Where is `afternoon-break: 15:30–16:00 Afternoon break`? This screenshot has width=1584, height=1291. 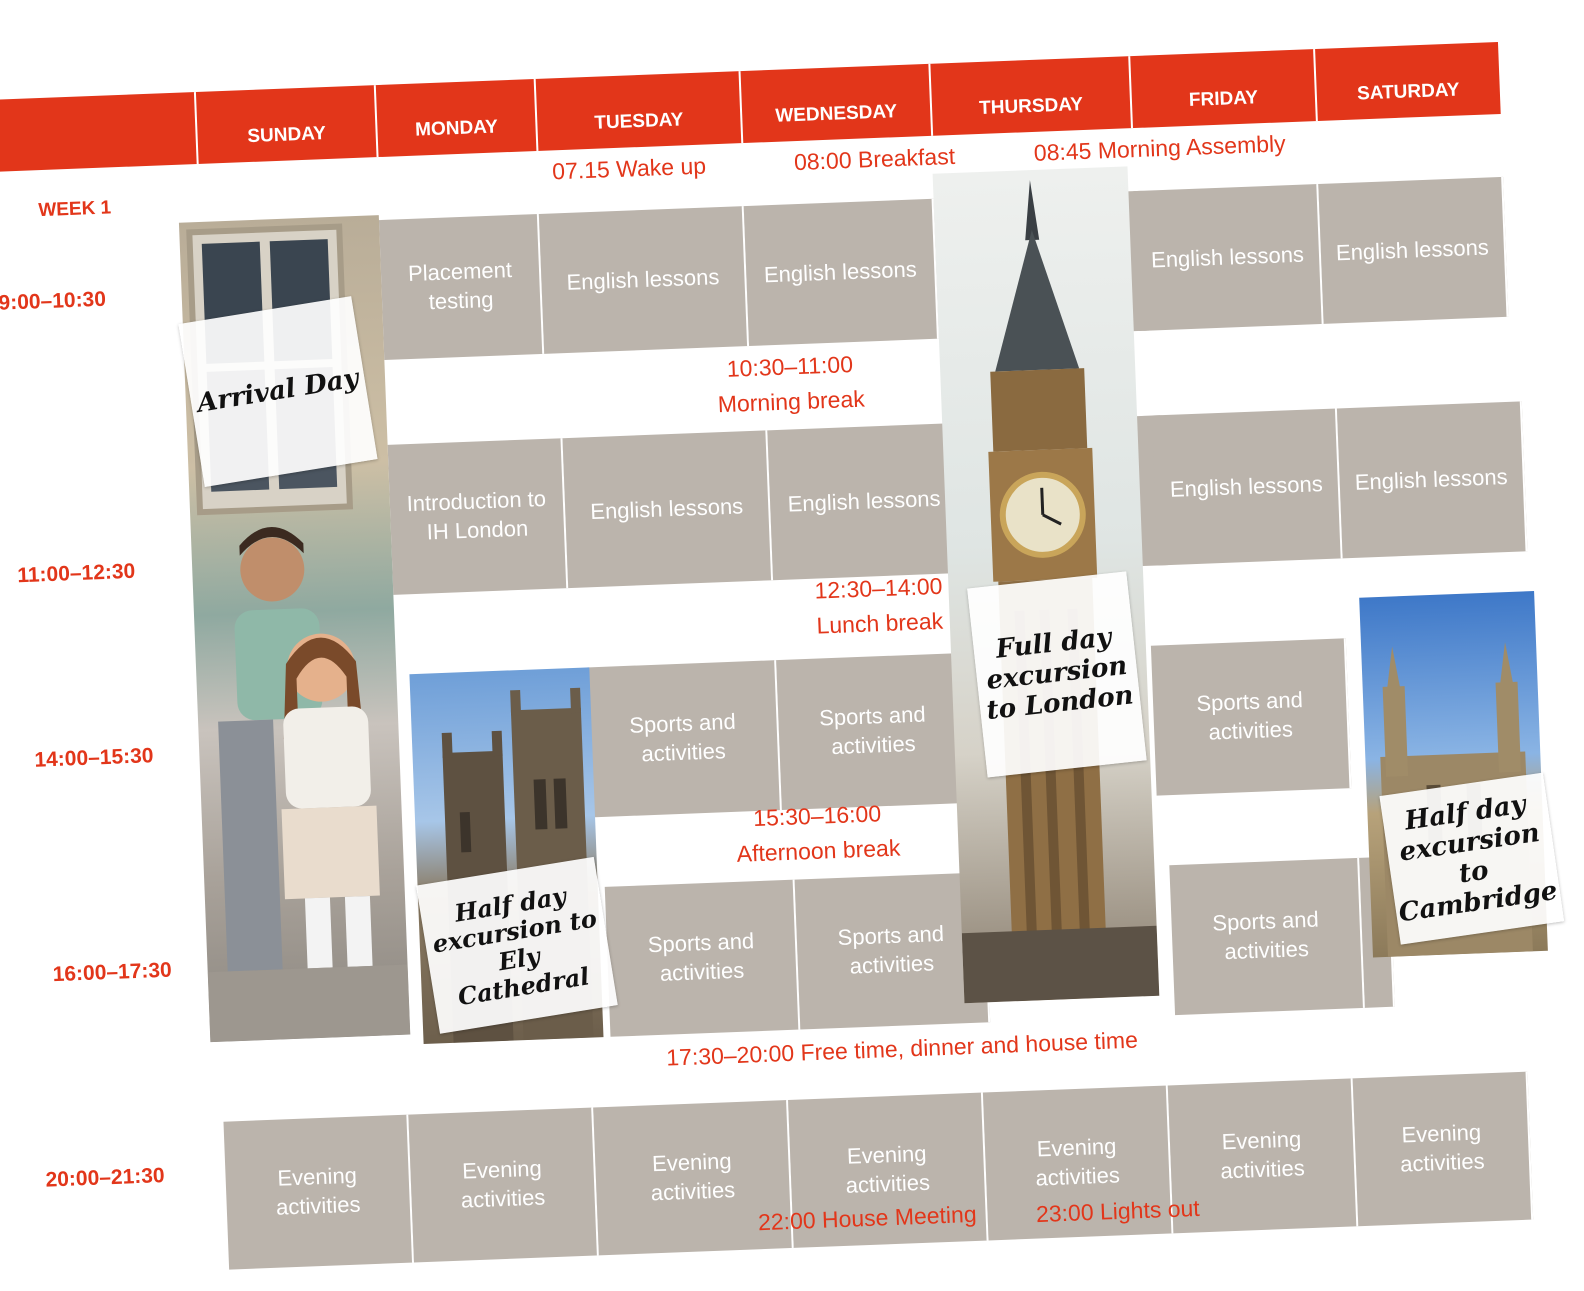 afternoon-break: 15:30–16:00 Afternoon break is located at coordinates (818, 833).